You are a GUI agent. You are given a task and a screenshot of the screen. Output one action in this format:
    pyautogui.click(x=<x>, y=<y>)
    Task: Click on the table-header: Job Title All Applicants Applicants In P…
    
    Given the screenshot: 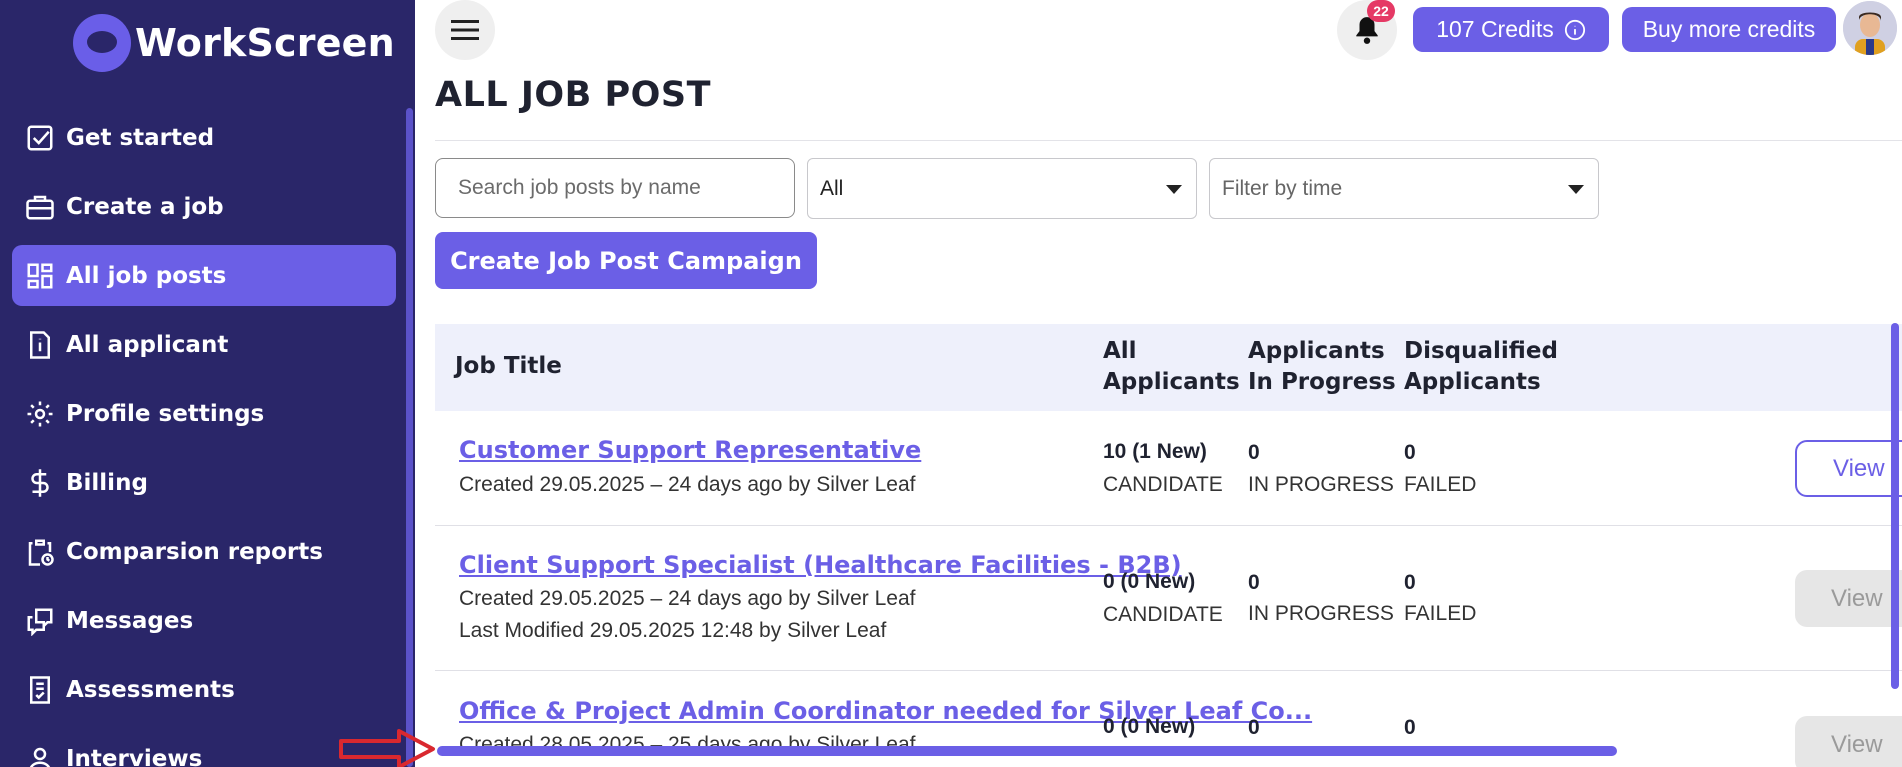 What is the action you would take?
    pyautogui.click(x=1168, y=367)
    